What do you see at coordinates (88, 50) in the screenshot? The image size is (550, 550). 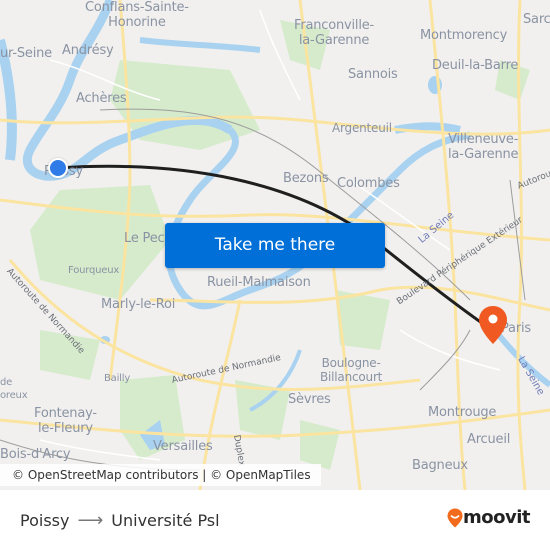 I see `place-label-andresy: Andrésy` at bounding box center [88, 50].